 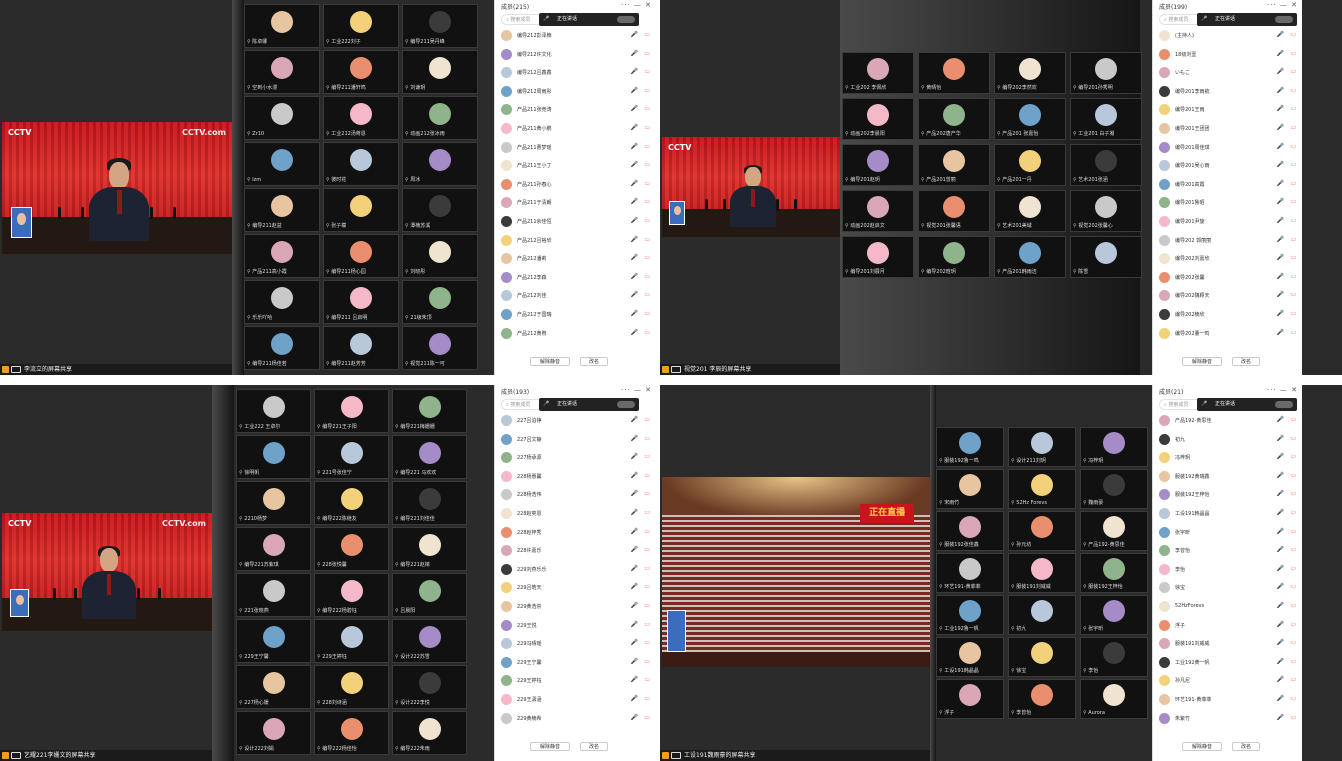 I want to click on participant-tile: 视觉211陈一可, so click(x=440, y=348).